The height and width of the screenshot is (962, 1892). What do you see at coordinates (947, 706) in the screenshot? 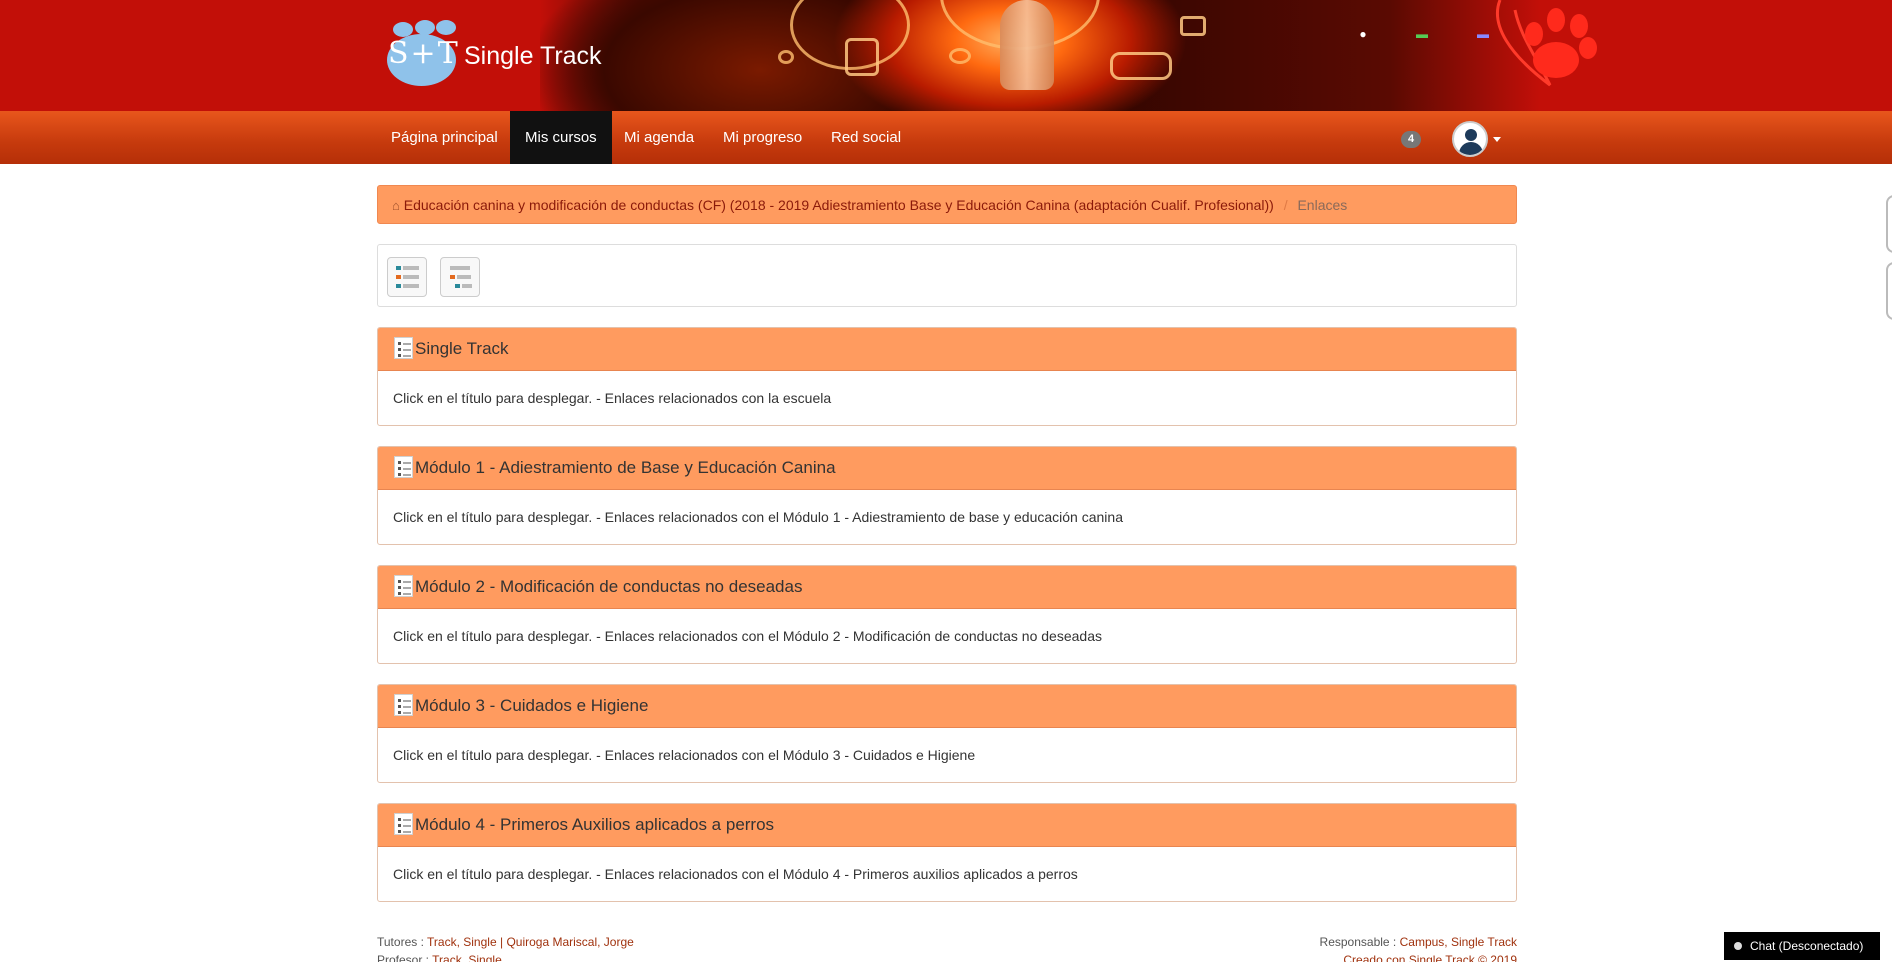
I see `category-header: Módulo 3 - Cuidados e Higiene` at bounding box center [947, 706].